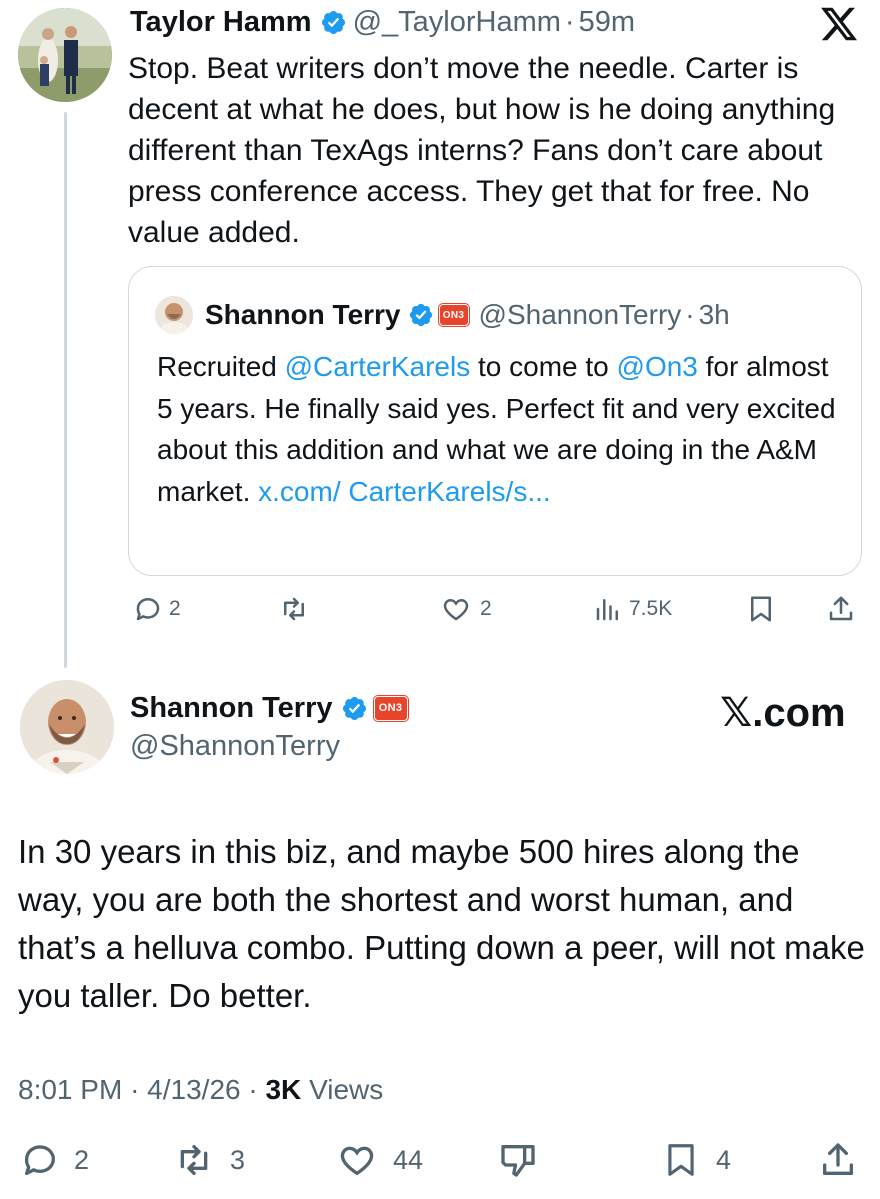  Describe the element at coordinates (379, 1160) in the screenshot. I see `like-button: 44` at that location.